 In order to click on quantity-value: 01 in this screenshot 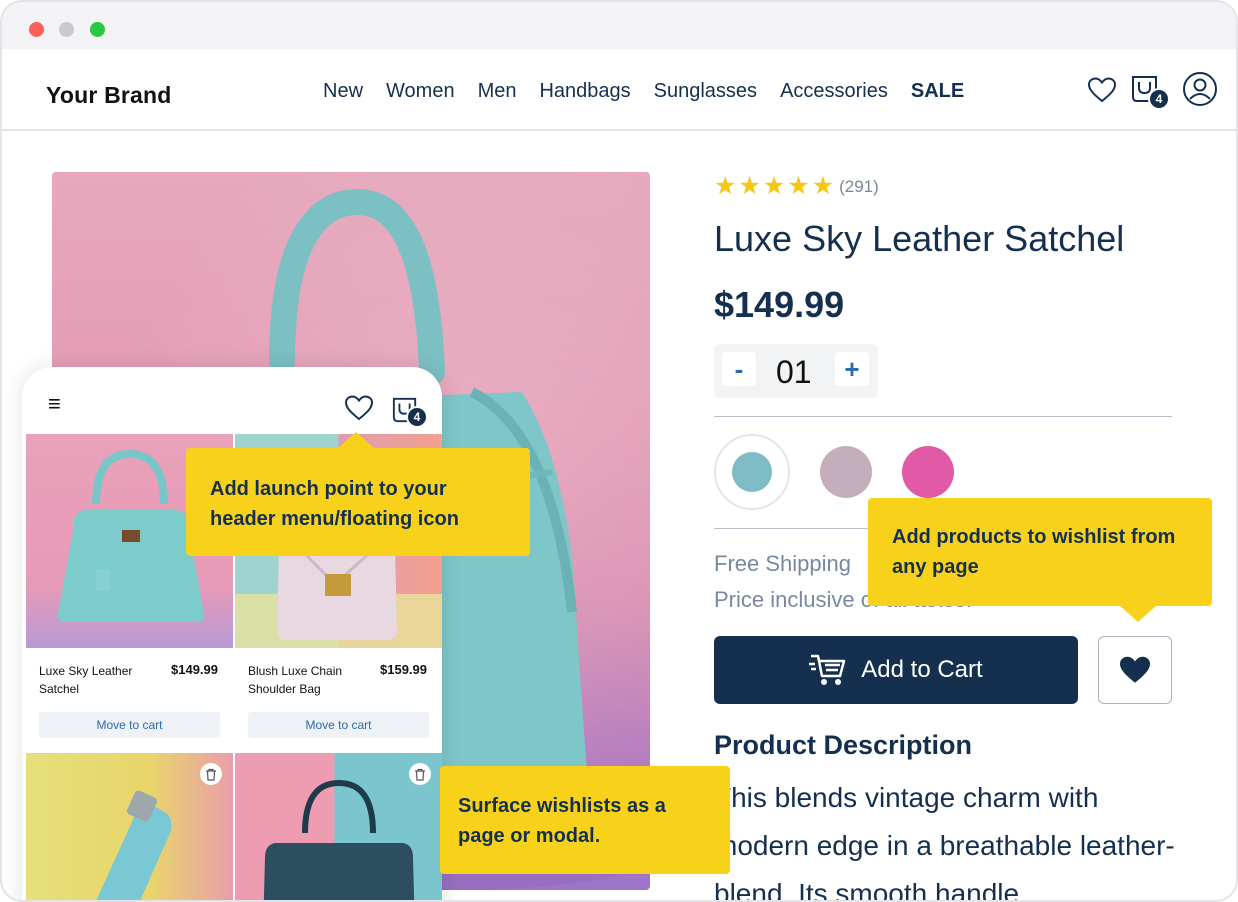, I will do `click(794, 372)`.